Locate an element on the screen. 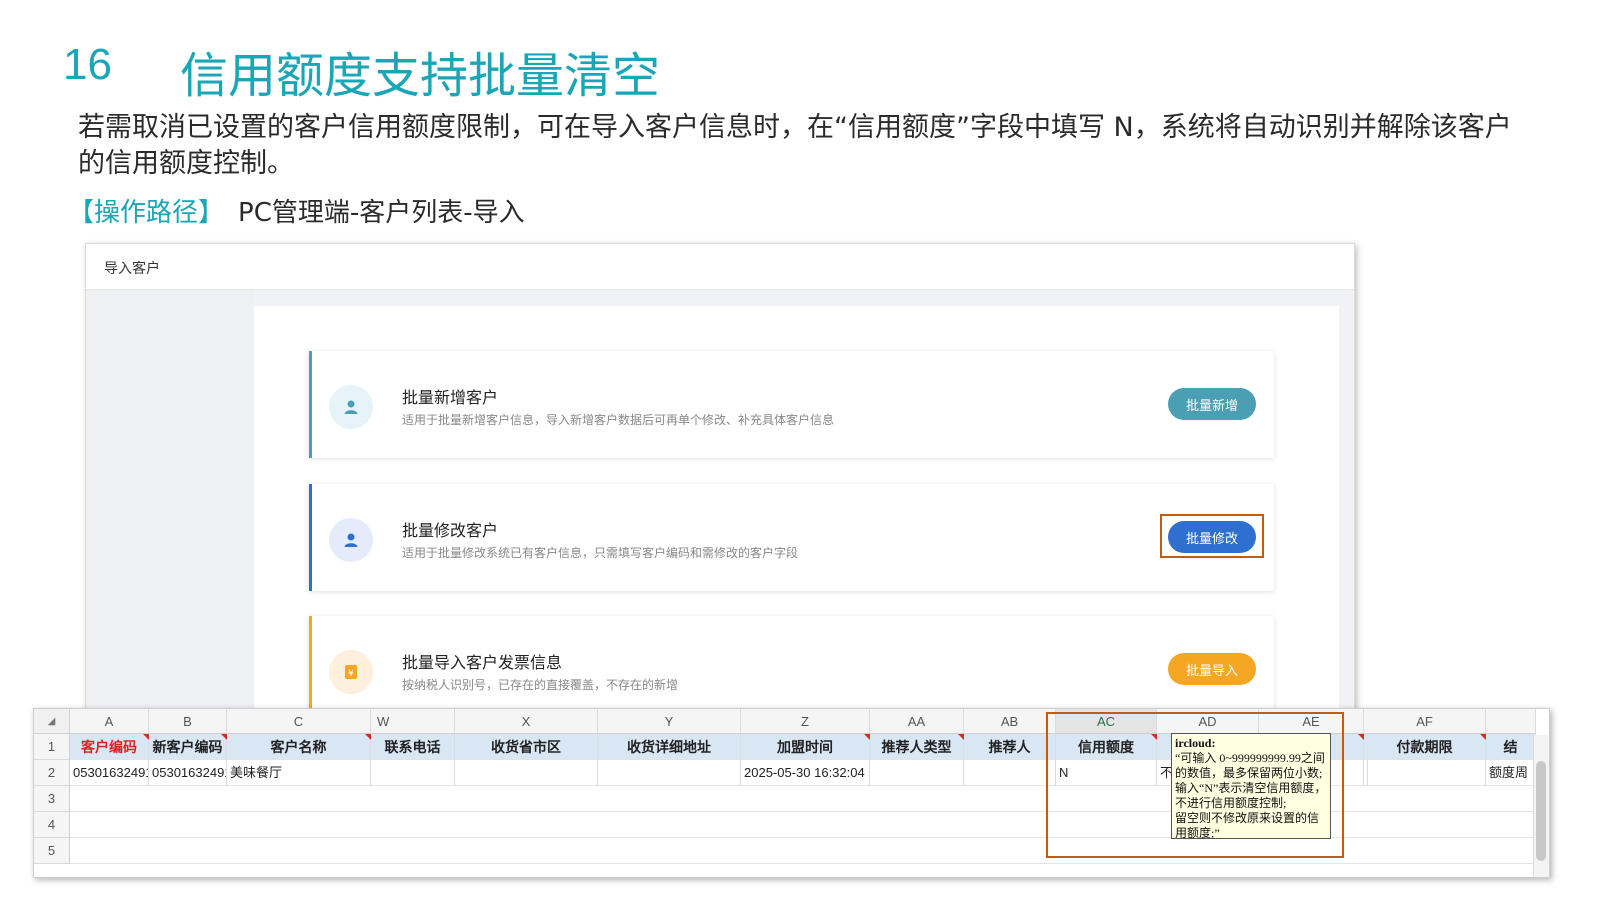  card-description: 适用于批量修改系统已有客户信息，只需填写客户编码和需修改的客户字段 is located at coordinates (600, 553).